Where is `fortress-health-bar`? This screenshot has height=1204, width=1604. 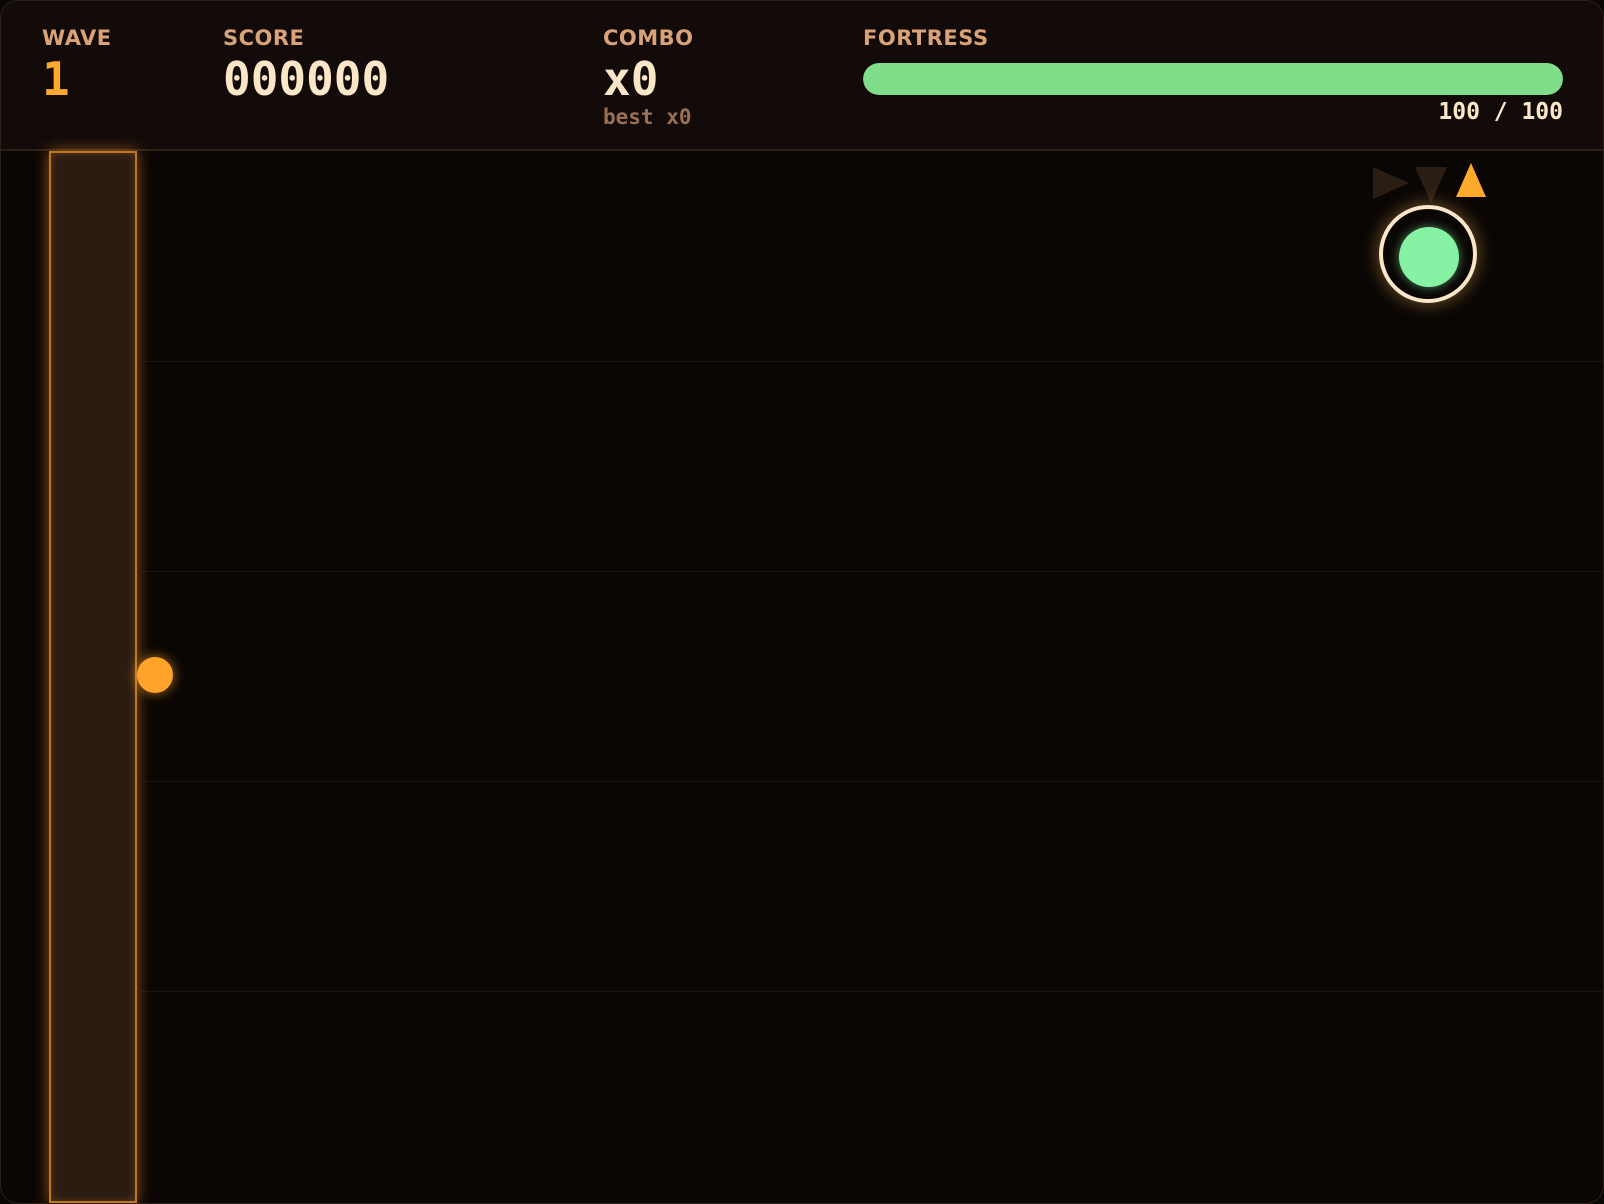
fortress-health-bar is located at coordinates (1213, 79).